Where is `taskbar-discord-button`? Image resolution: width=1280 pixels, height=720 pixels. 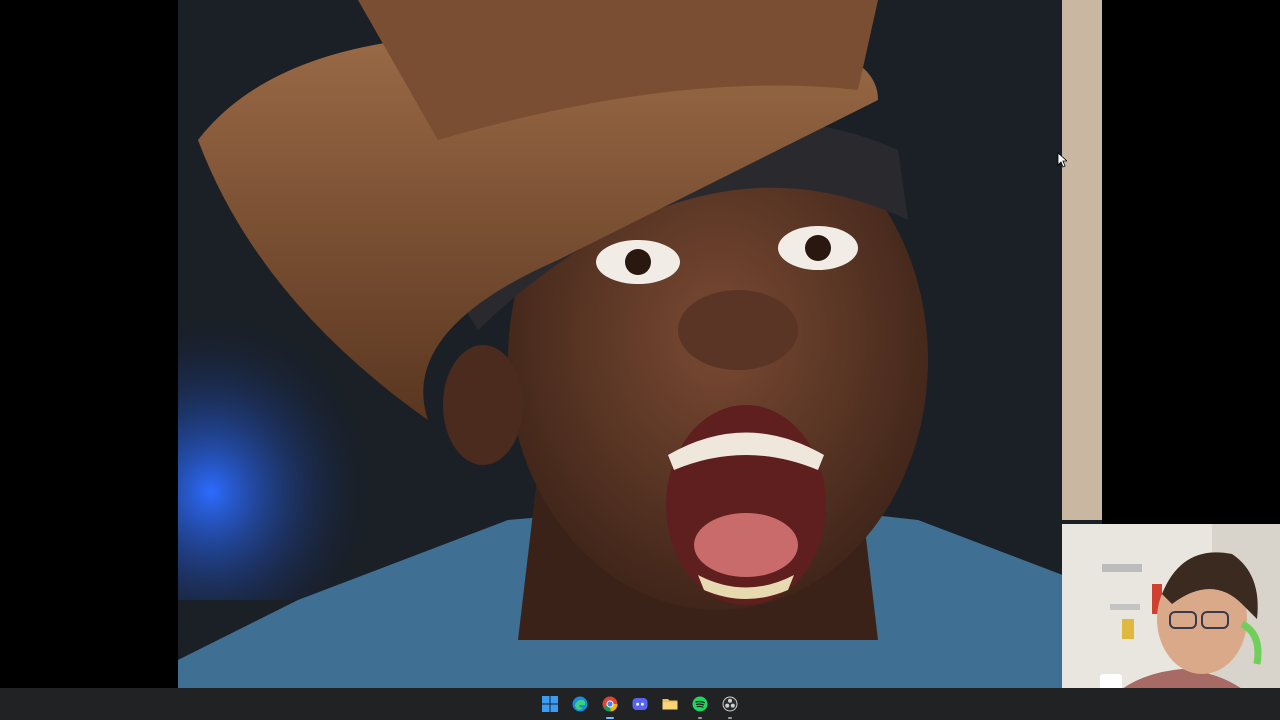
taskbar-discord-button is located at coordinates (640, 704).